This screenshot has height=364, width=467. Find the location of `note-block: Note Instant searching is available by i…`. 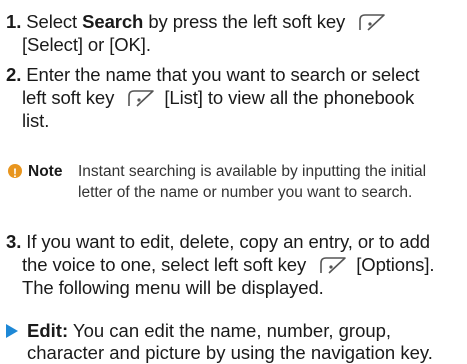

note-block: Note Instant searching is available by i… is located at coordinates (235, 182).